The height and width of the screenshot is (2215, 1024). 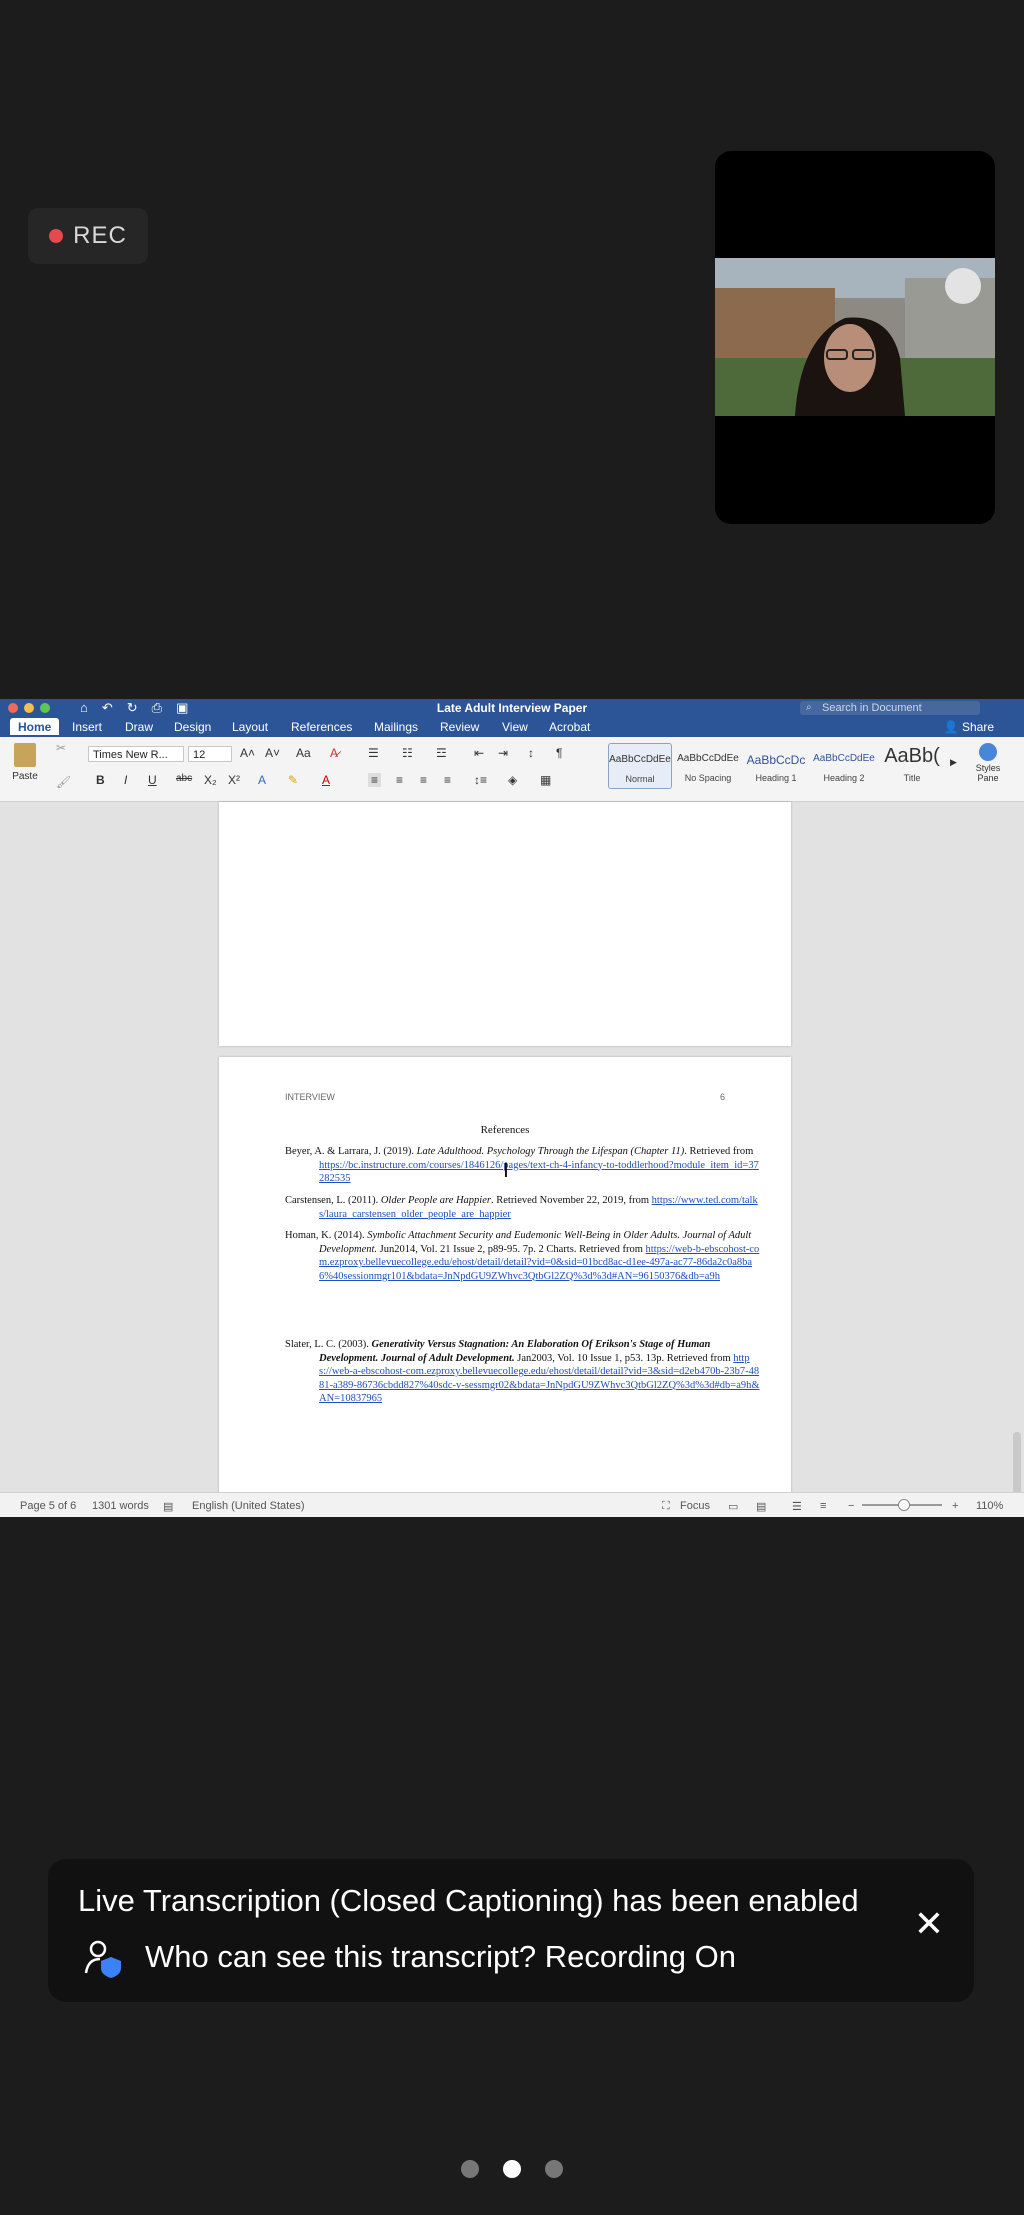 I want to click on styles-pane-button: Styles Pane, so click(x=988, y=762).